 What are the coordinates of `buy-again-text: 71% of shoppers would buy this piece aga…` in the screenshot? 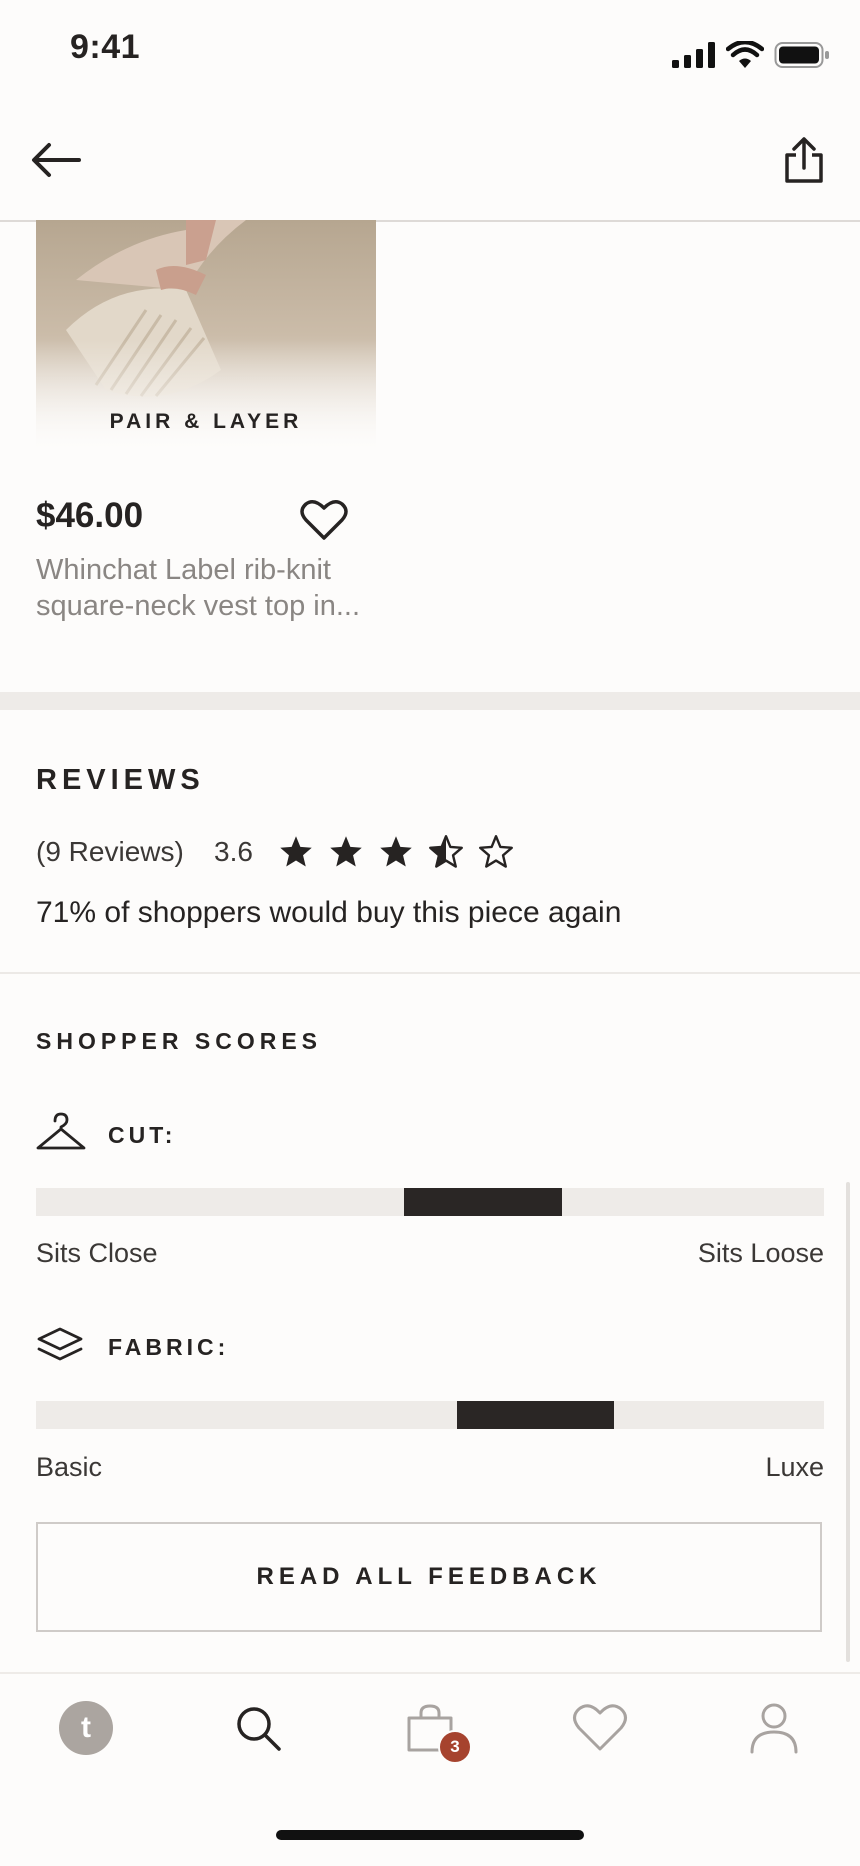 It's located at (329, 912).